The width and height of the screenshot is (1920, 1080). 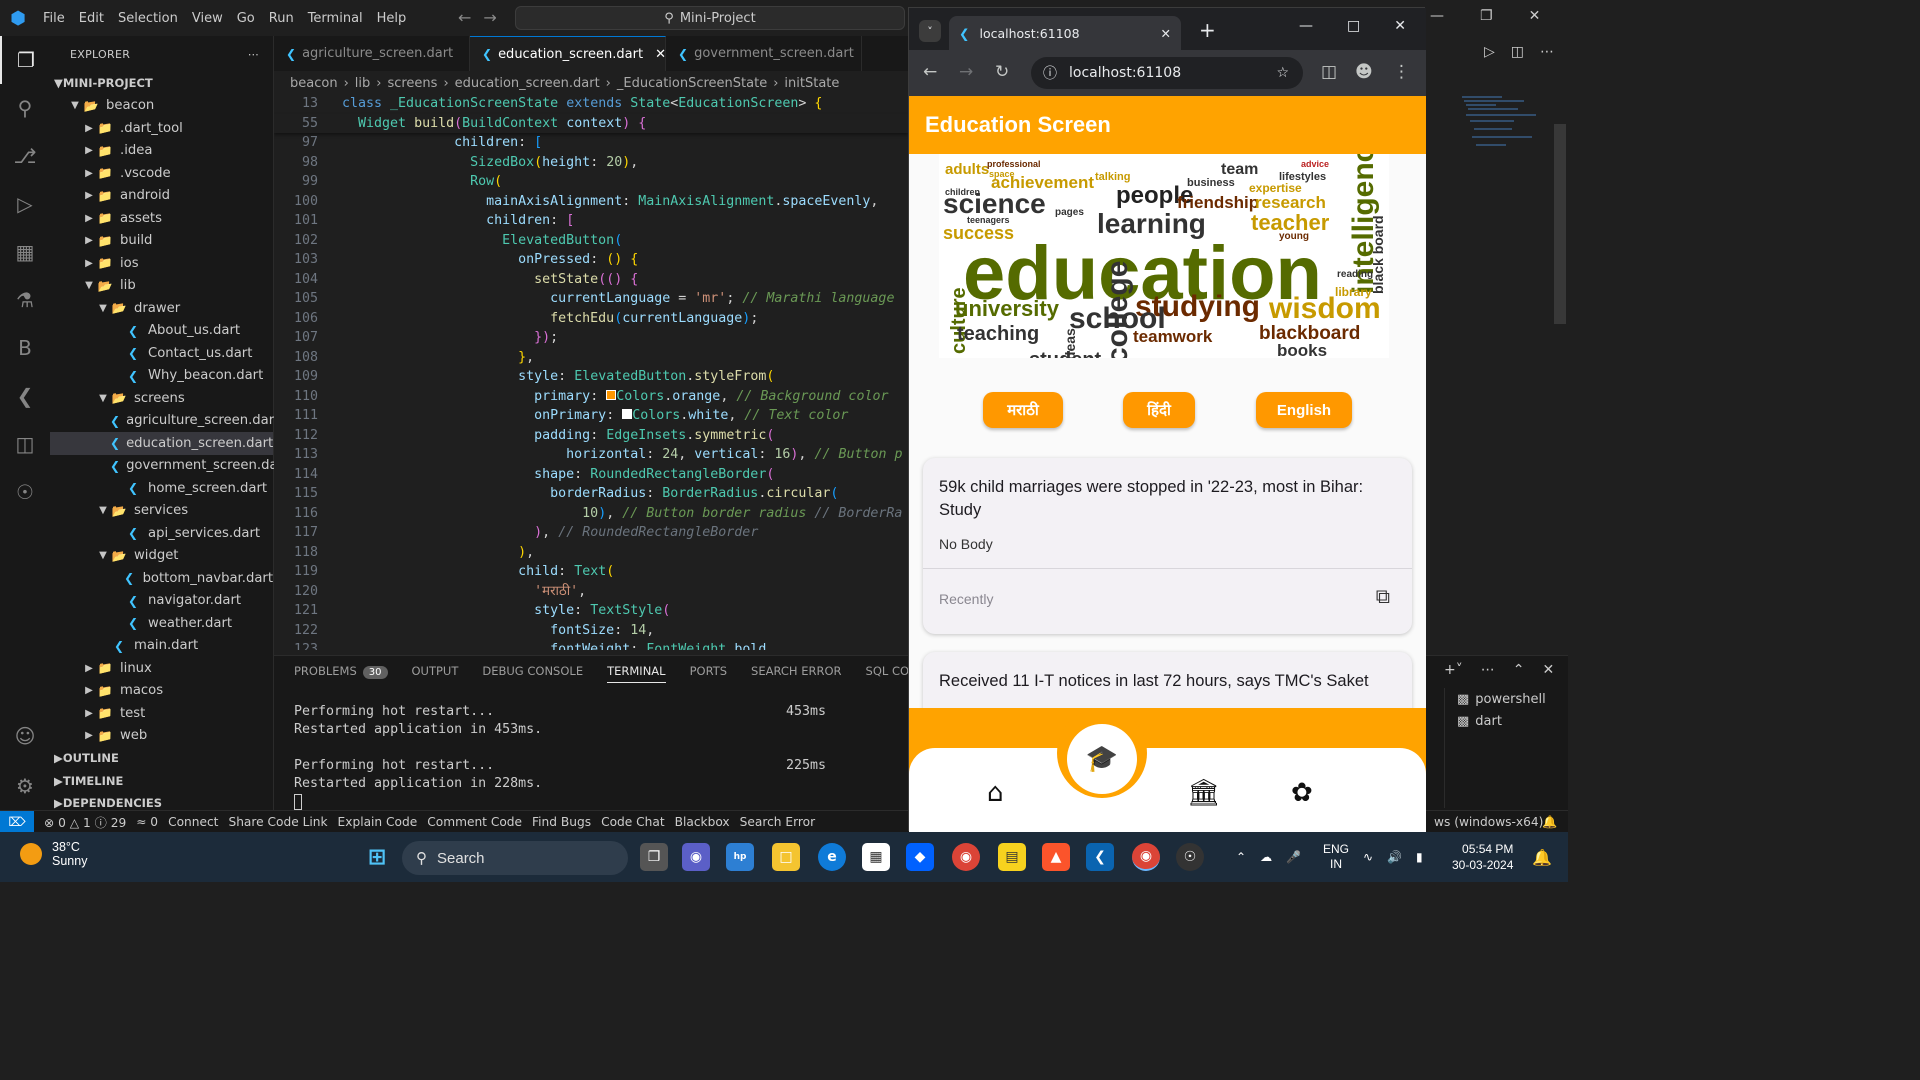 I want to click on chrome-menu-icon: ⋮, so click(x=1401, y=72).